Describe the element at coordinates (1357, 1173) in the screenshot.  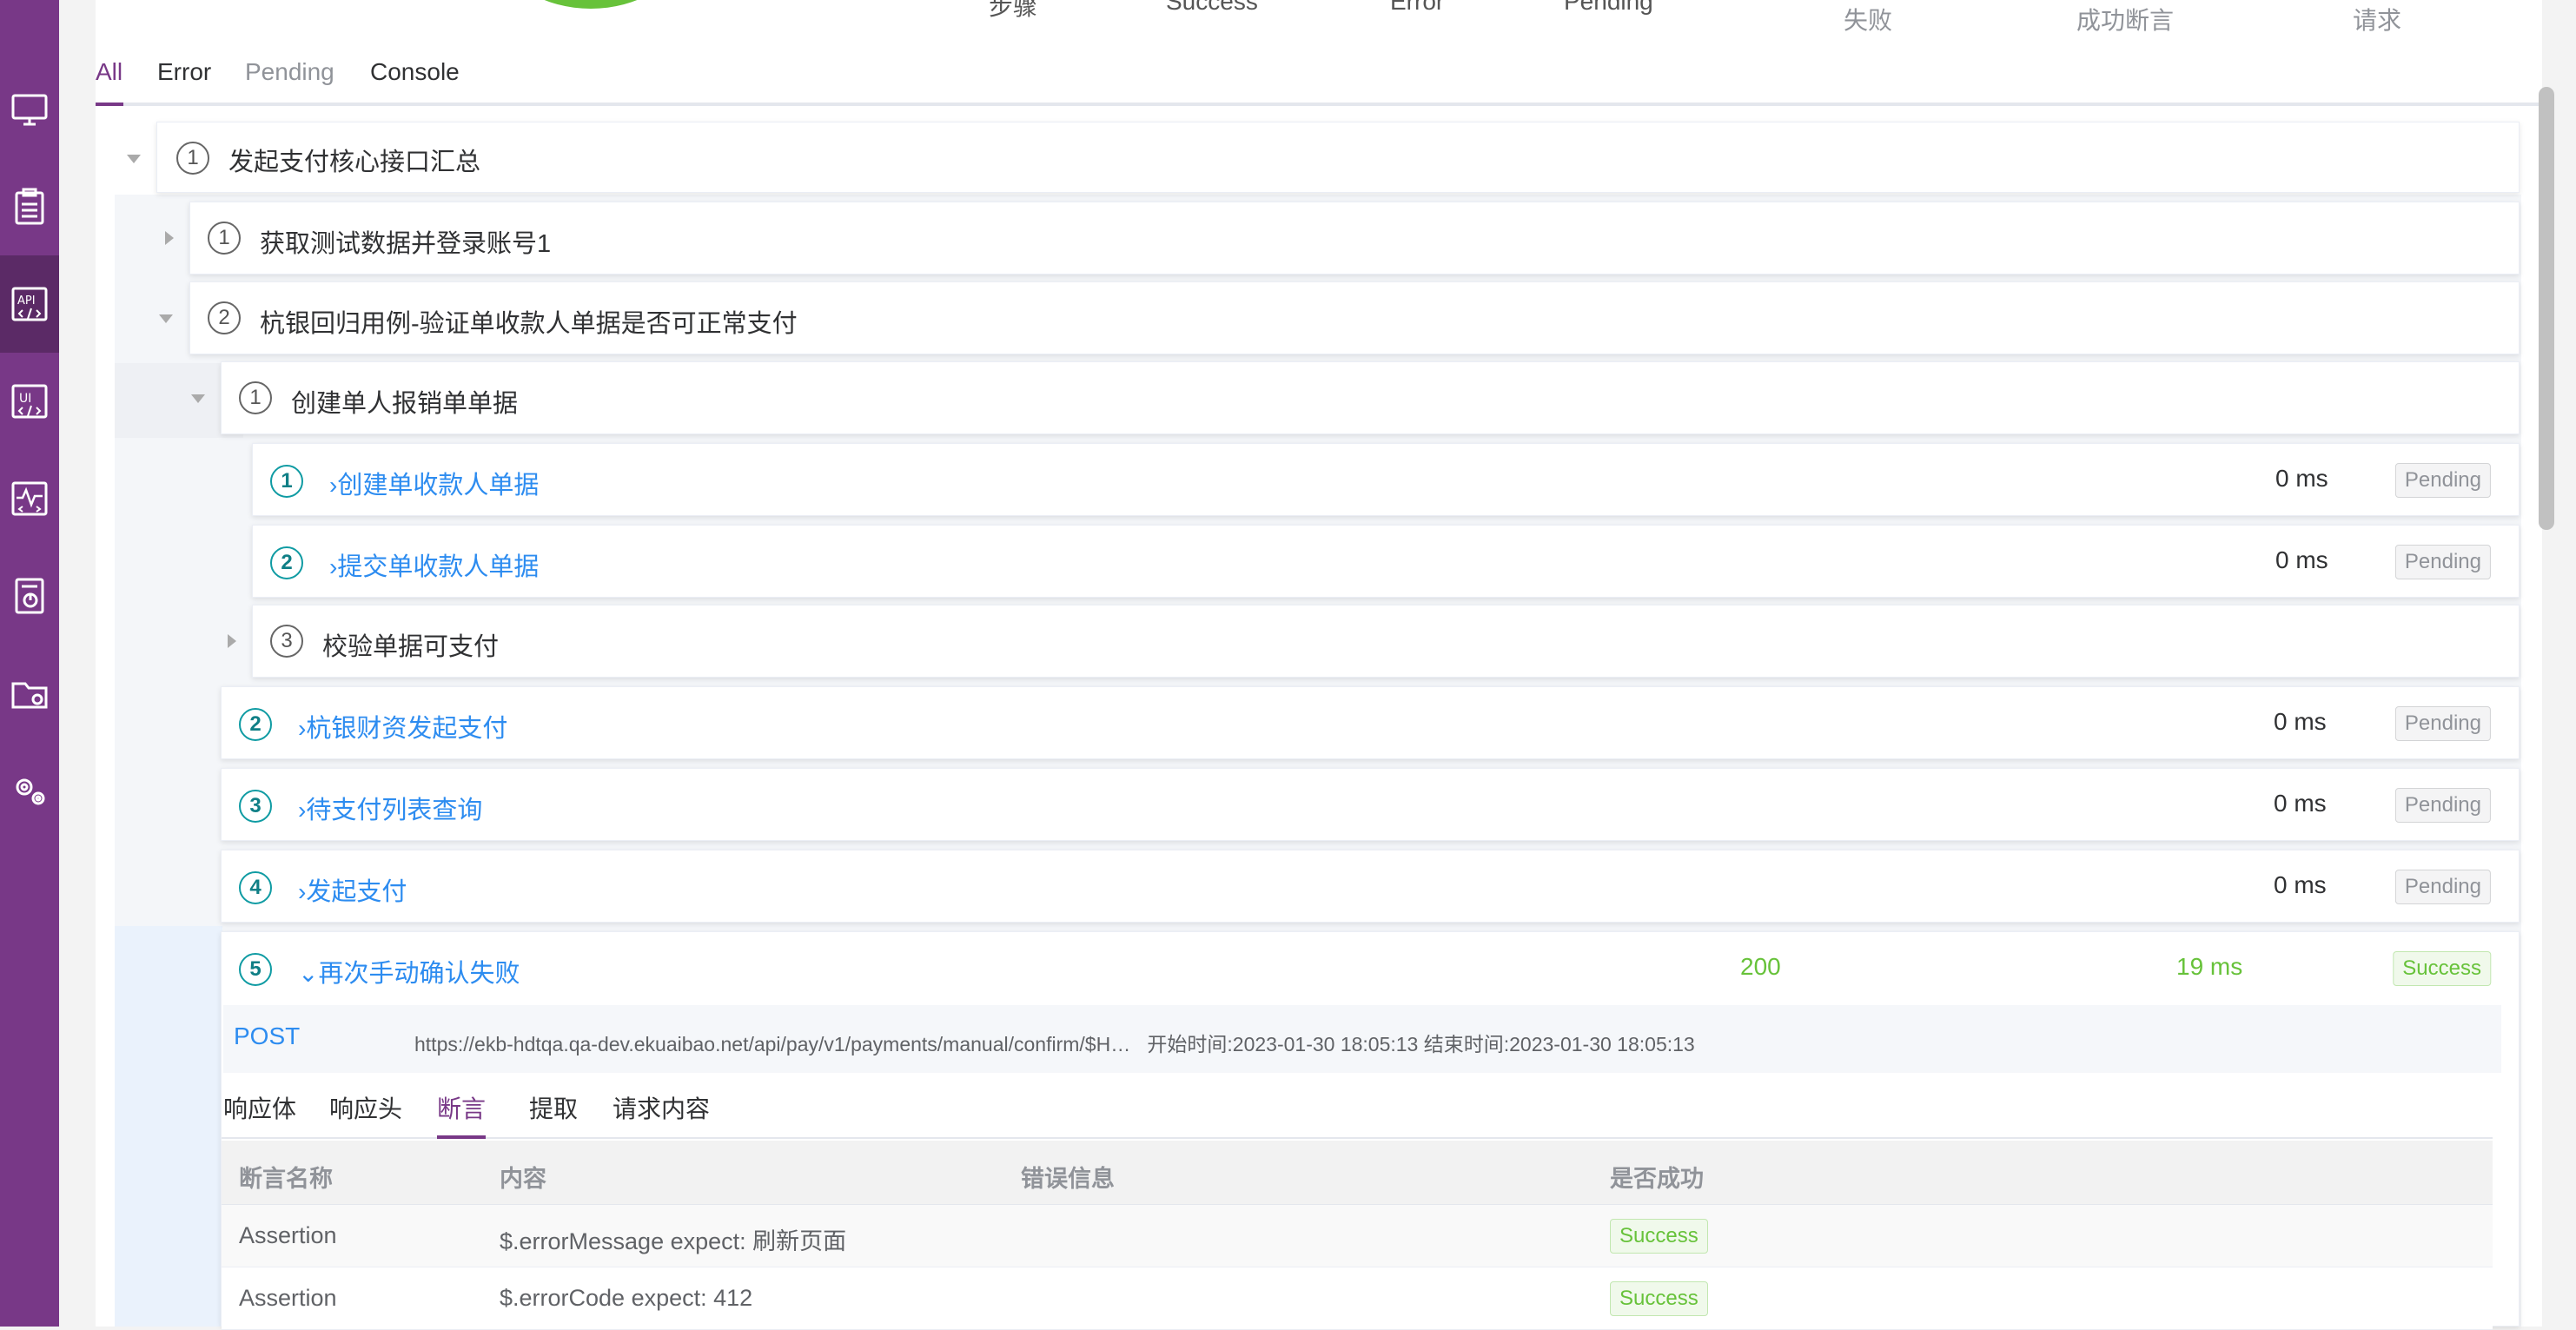
I see `table-header: 断言名称 内容 错误信息 是否成功` at that location.